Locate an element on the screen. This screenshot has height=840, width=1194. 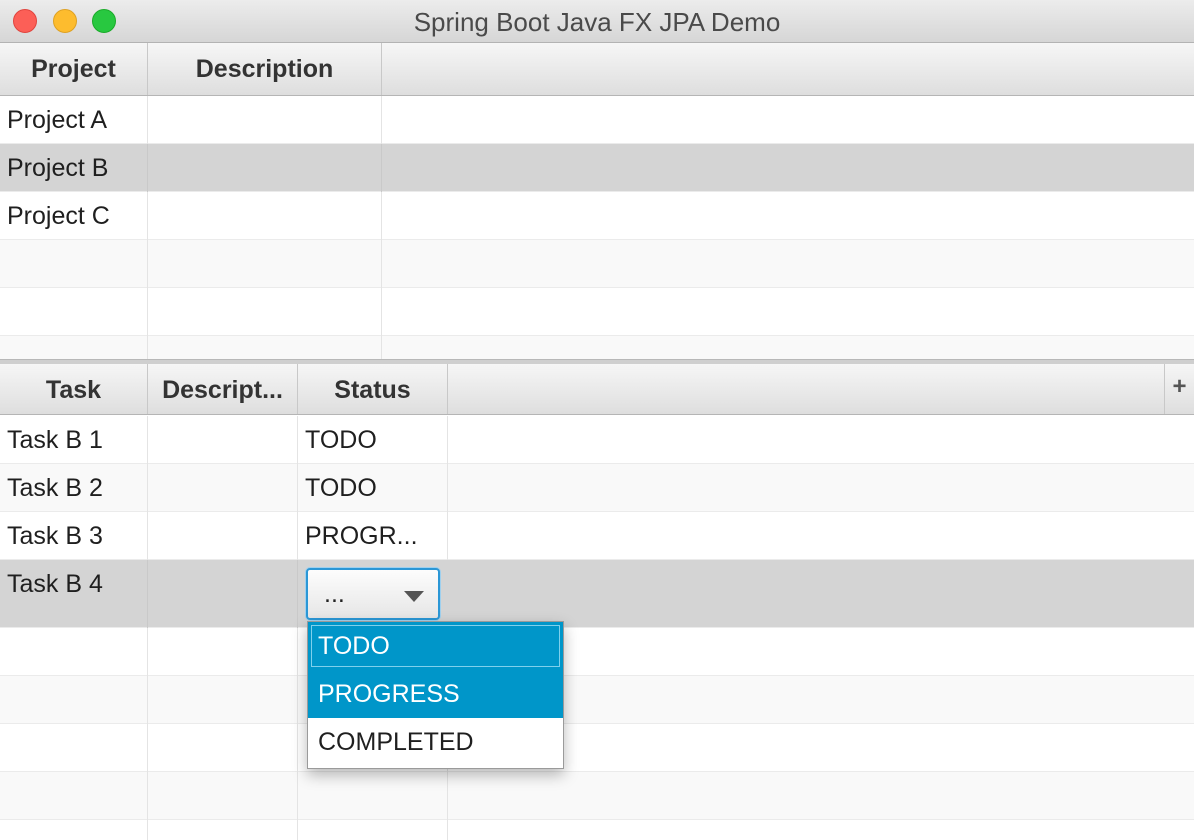
window-title: Spring Boot Java FX JPA Demo is located at coordinates (597, 22).